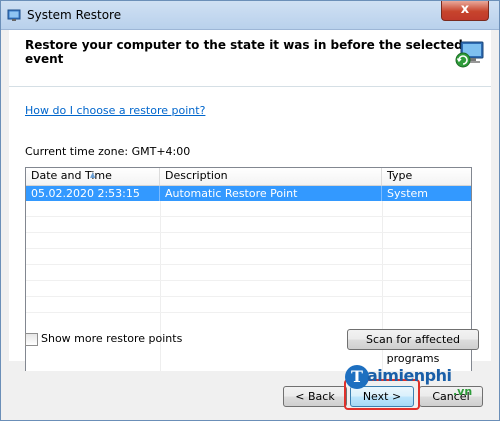 This screenshot has width=500, height=421. I want to click on column-header-date: Date and Time ▲, so click(93, 176).